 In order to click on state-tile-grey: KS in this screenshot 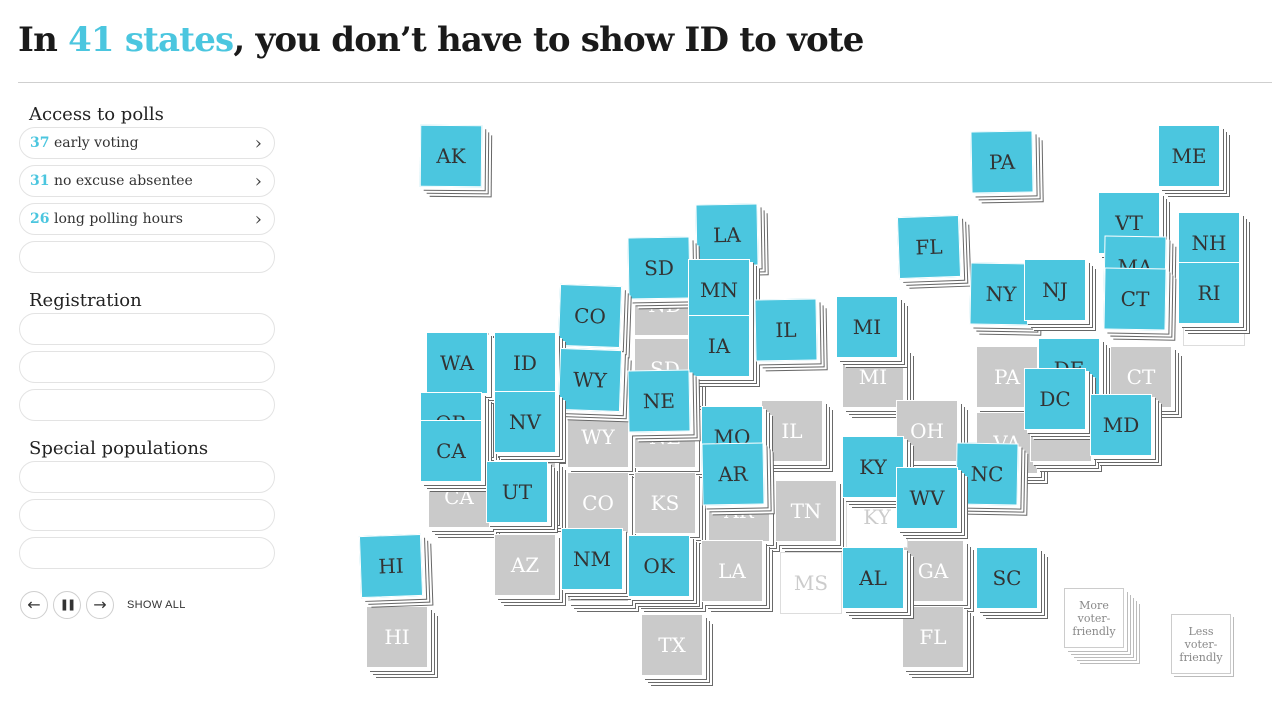, I will do `click(665, 503)`.